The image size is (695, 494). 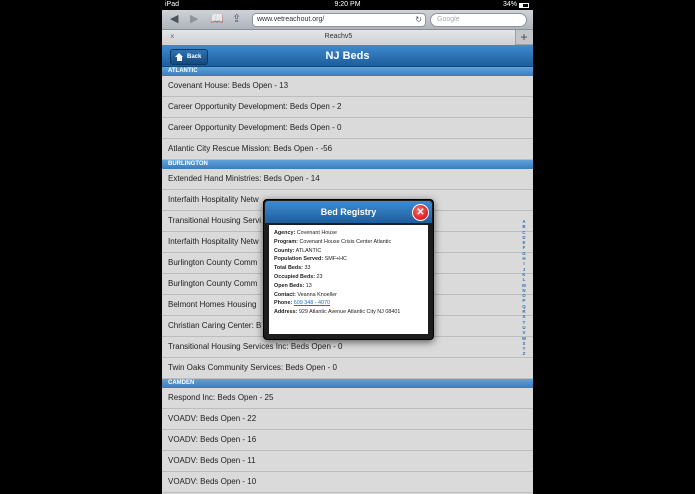 I want to click on detail-label: Open Beds:, so click(x=289, y=285).